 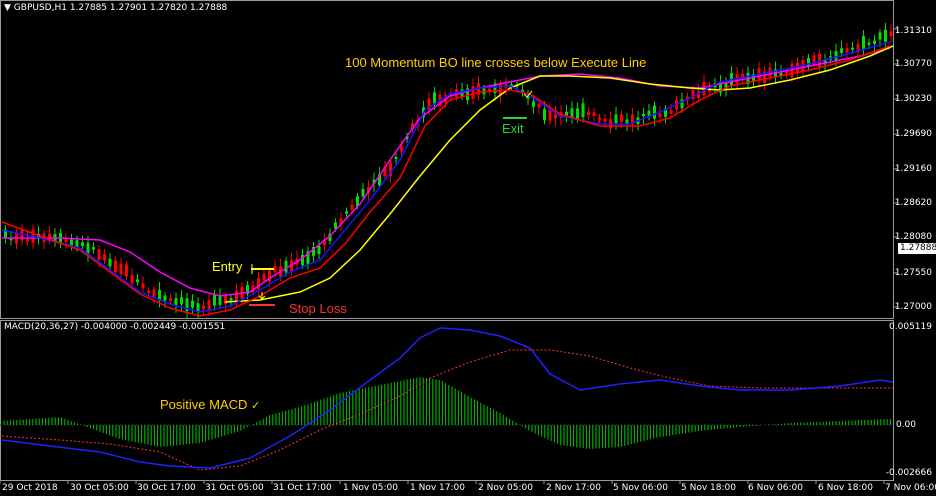 I want to click on entry-annotation: Entry, so click(x=227, y=266).